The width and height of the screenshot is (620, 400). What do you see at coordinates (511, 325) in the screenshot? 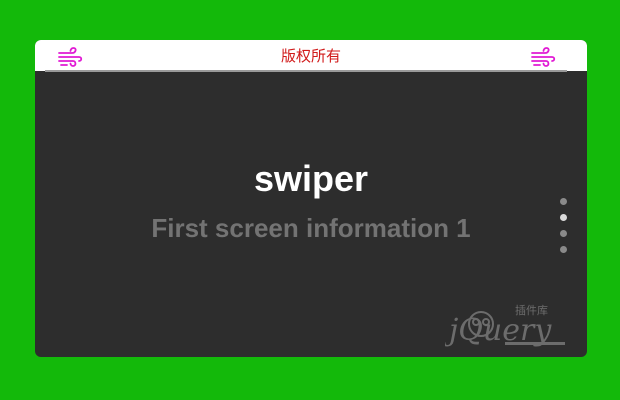
I see `jquery-watermark-logo: jQuery 插件库` at bounding box center [511, 325].